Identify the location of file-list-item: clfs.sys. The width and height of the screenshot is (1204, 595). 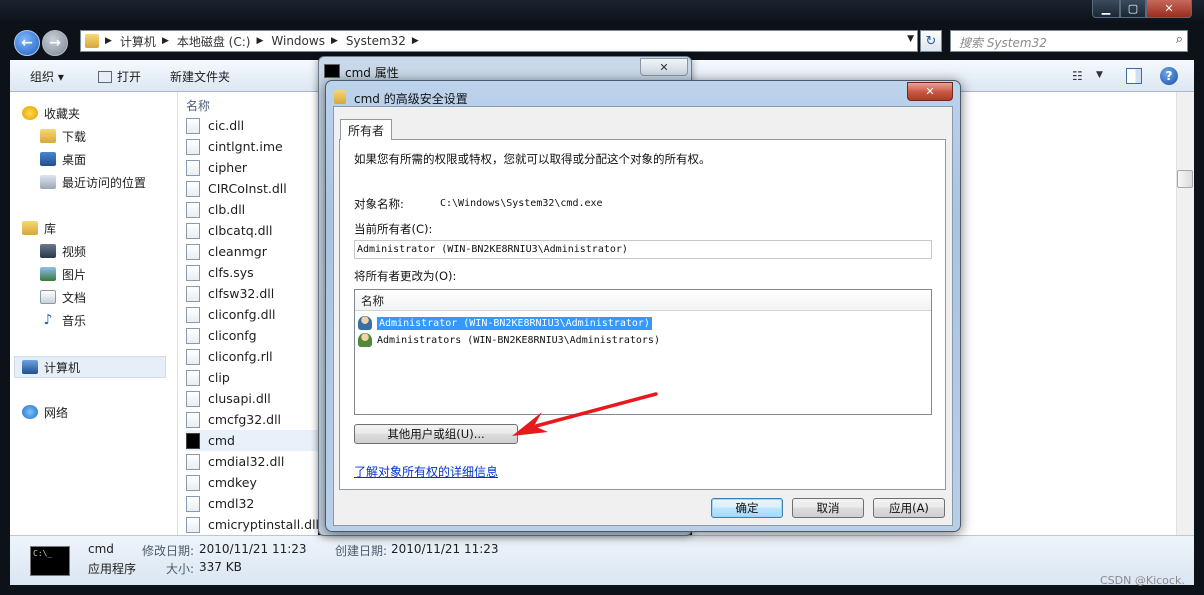
(252, 272).